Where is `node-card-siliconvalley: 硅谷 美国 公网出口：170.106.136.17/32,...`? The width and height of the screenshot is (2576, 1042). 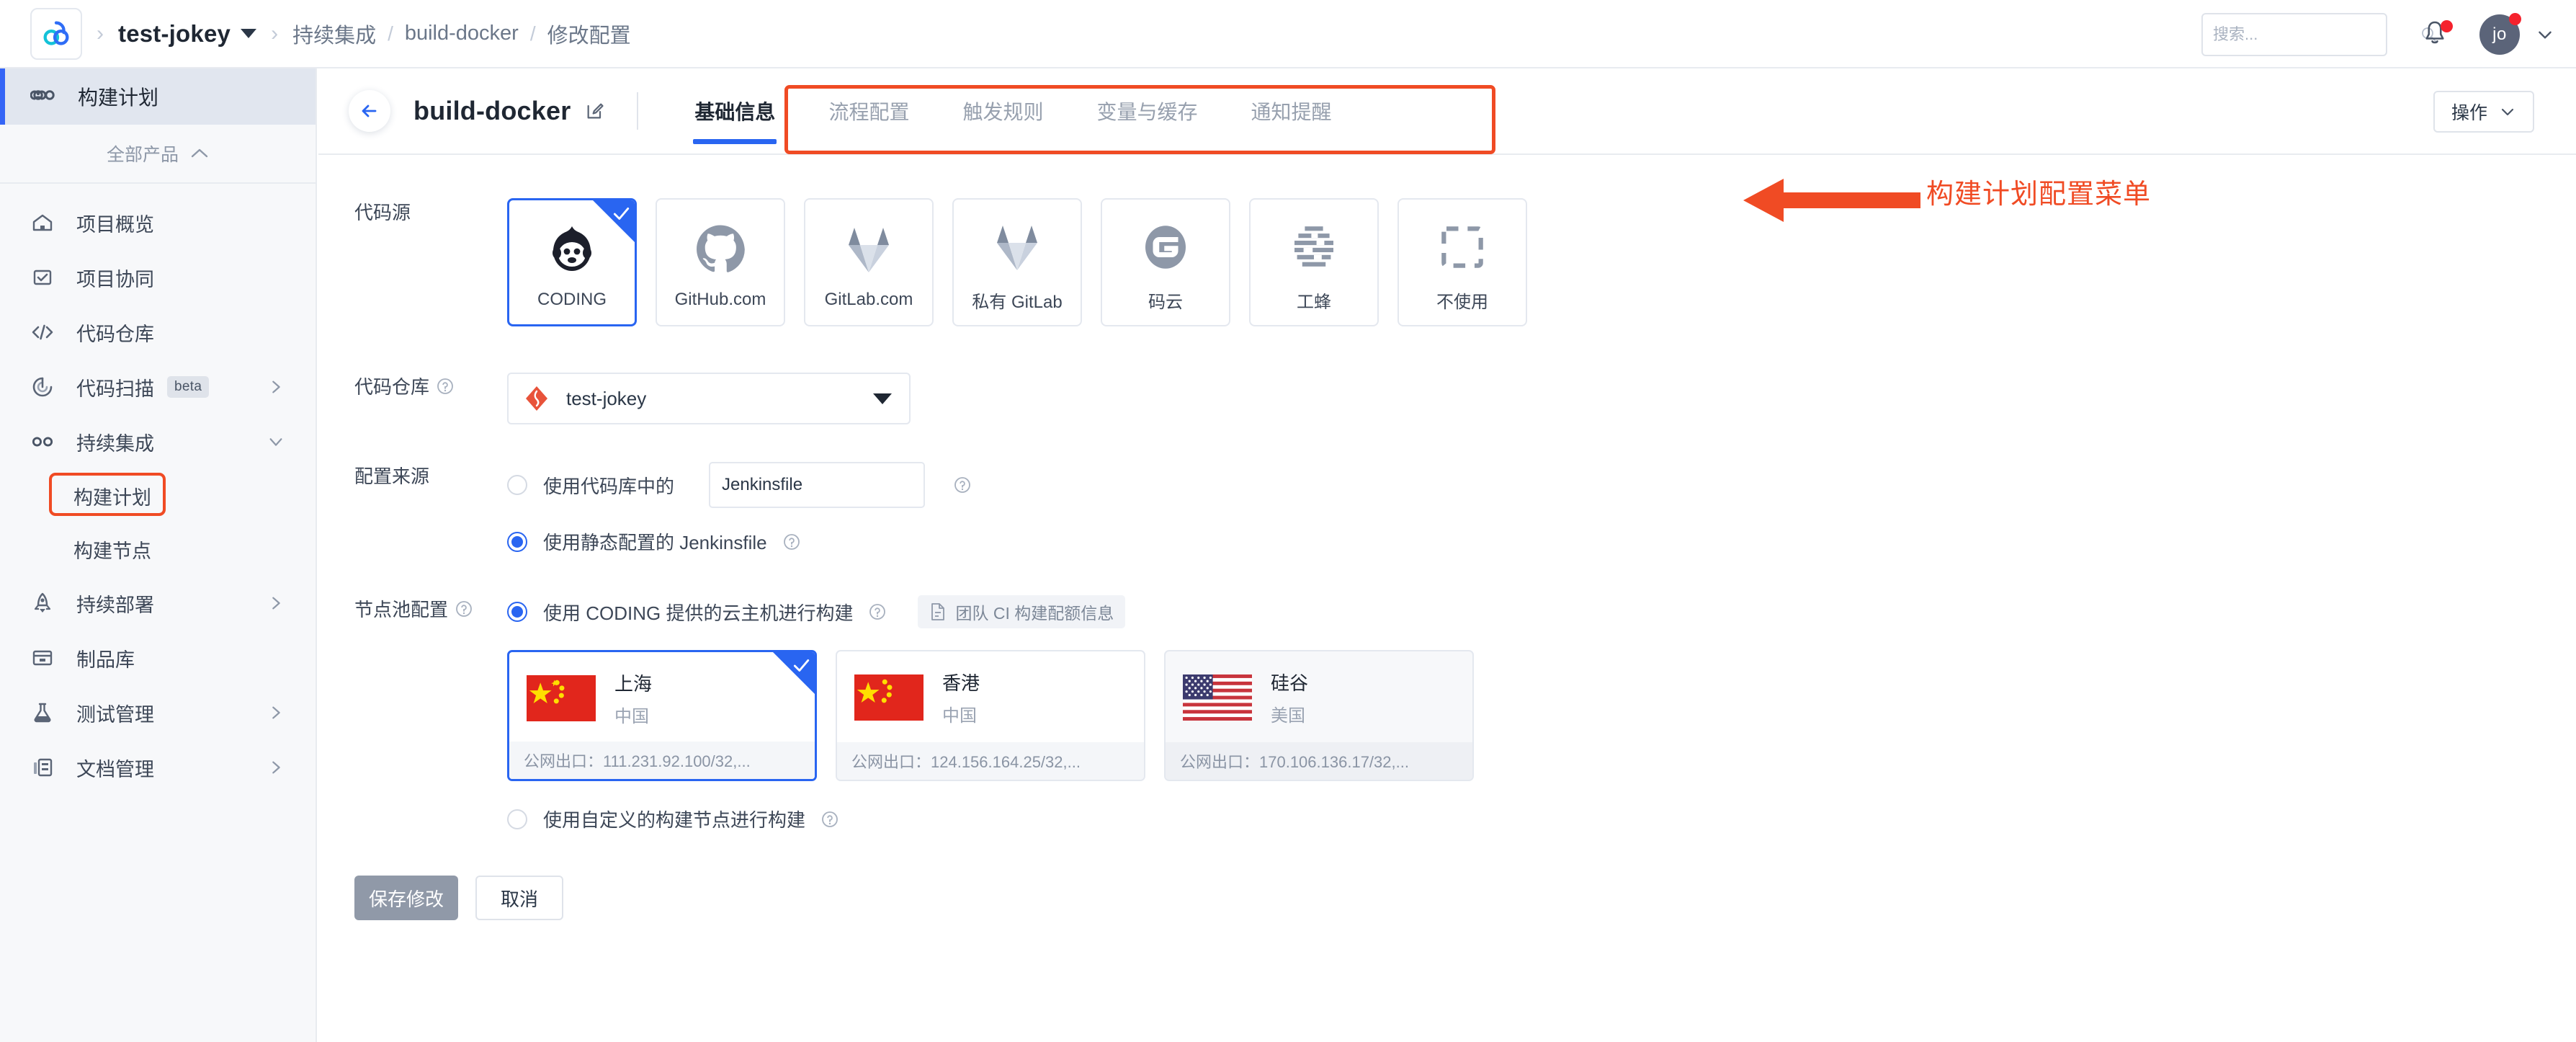
node-card-siliconvalley: 硅谷 美国 公网出口：170.106.136.17/32,... is located at coordinates (1319, 716).